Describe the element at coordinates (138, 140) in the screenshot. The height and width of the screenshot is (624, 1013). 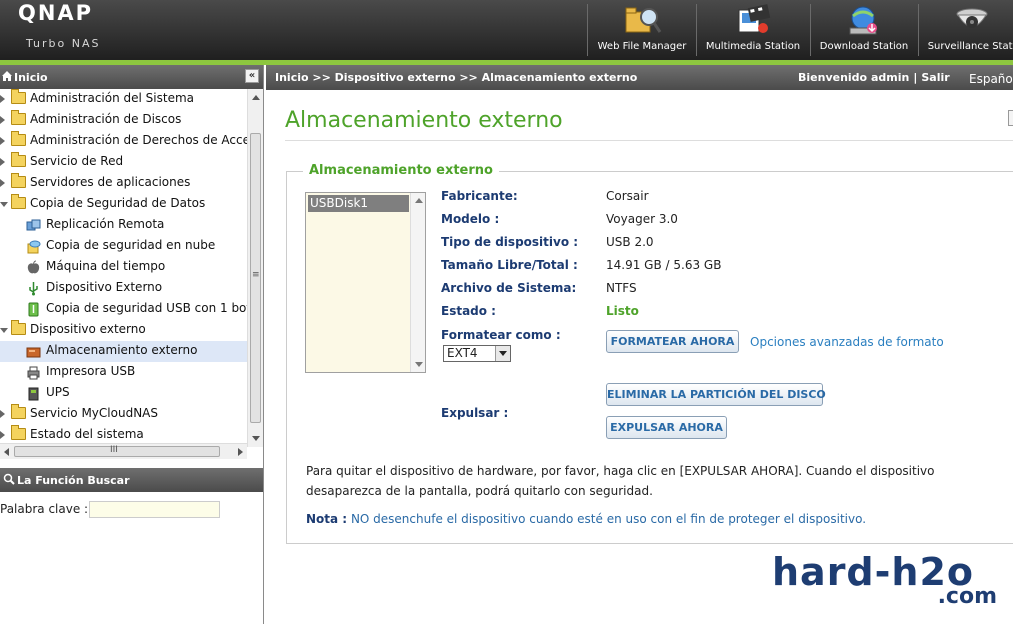
I see `sidebar-item-label: Administración de Derechos de Acceso` at that location.